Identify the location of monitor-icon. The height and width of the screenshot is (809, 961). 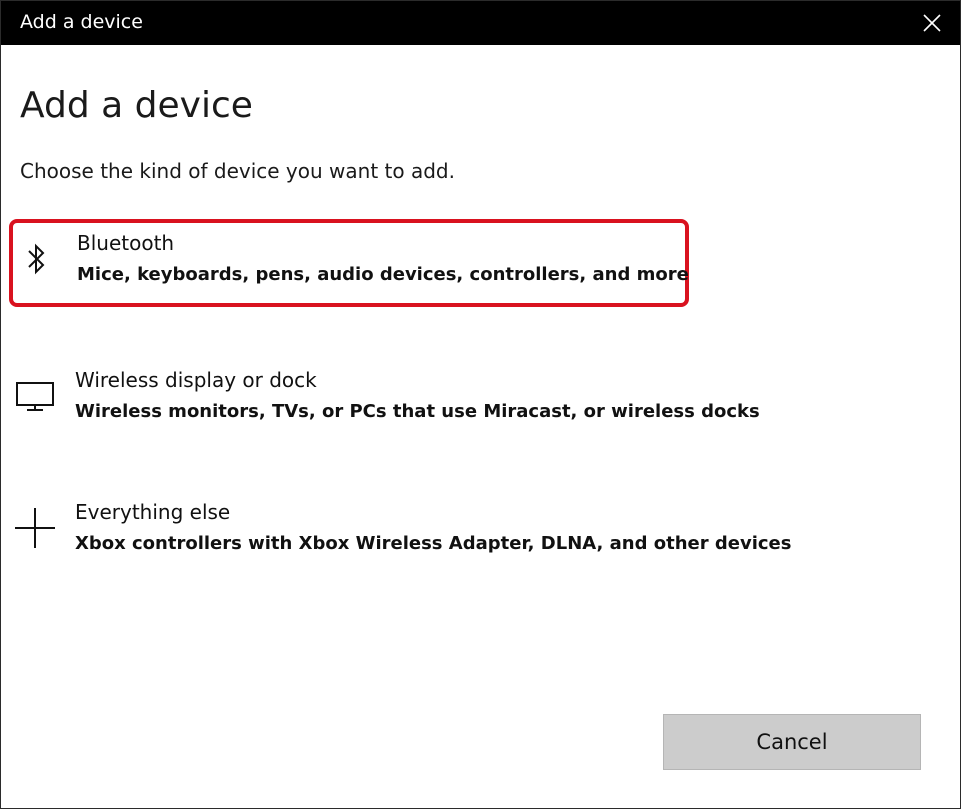
(35, 396).